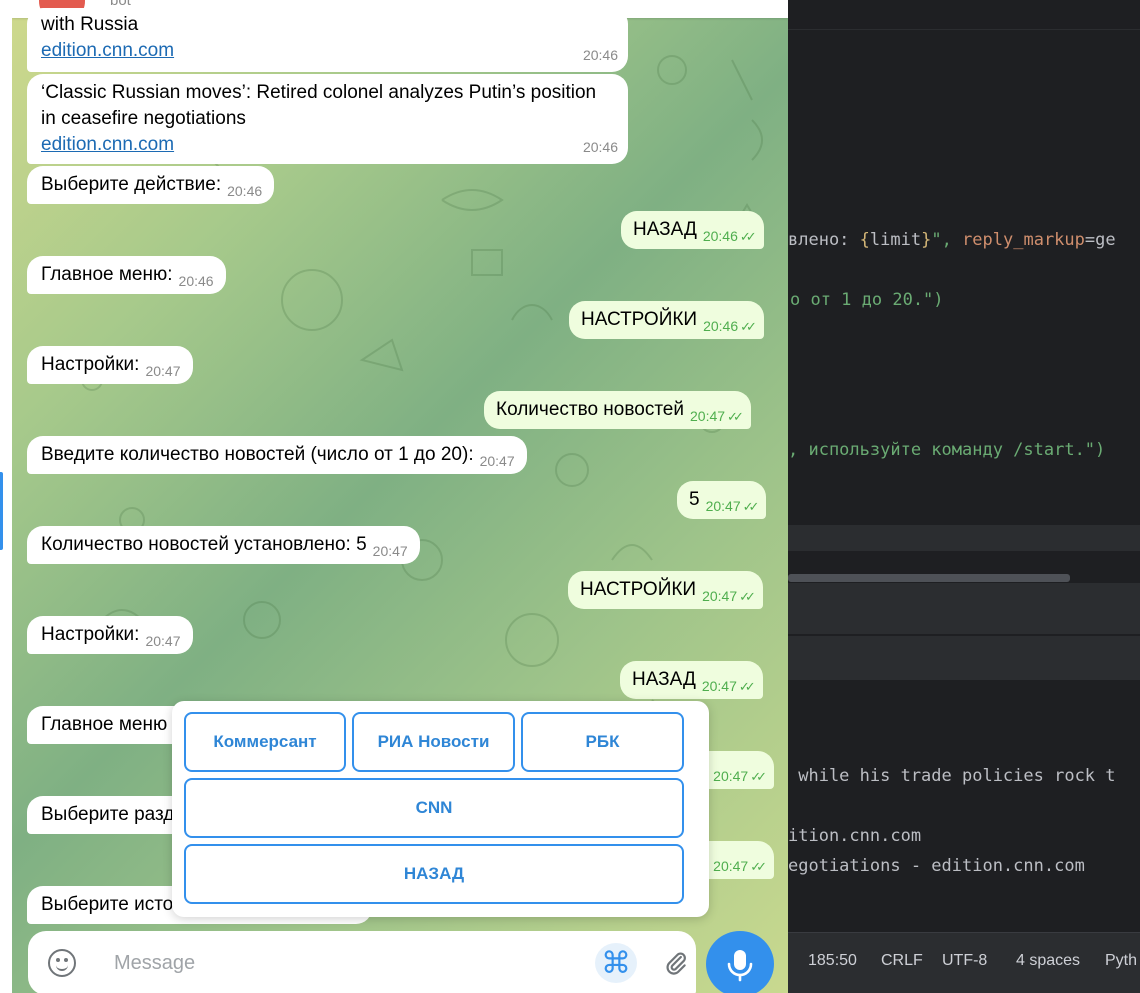  What do you see at coordinates (694, 499) in the screenshot?
I see `message-text: 5` at bounding box center [694, 499].